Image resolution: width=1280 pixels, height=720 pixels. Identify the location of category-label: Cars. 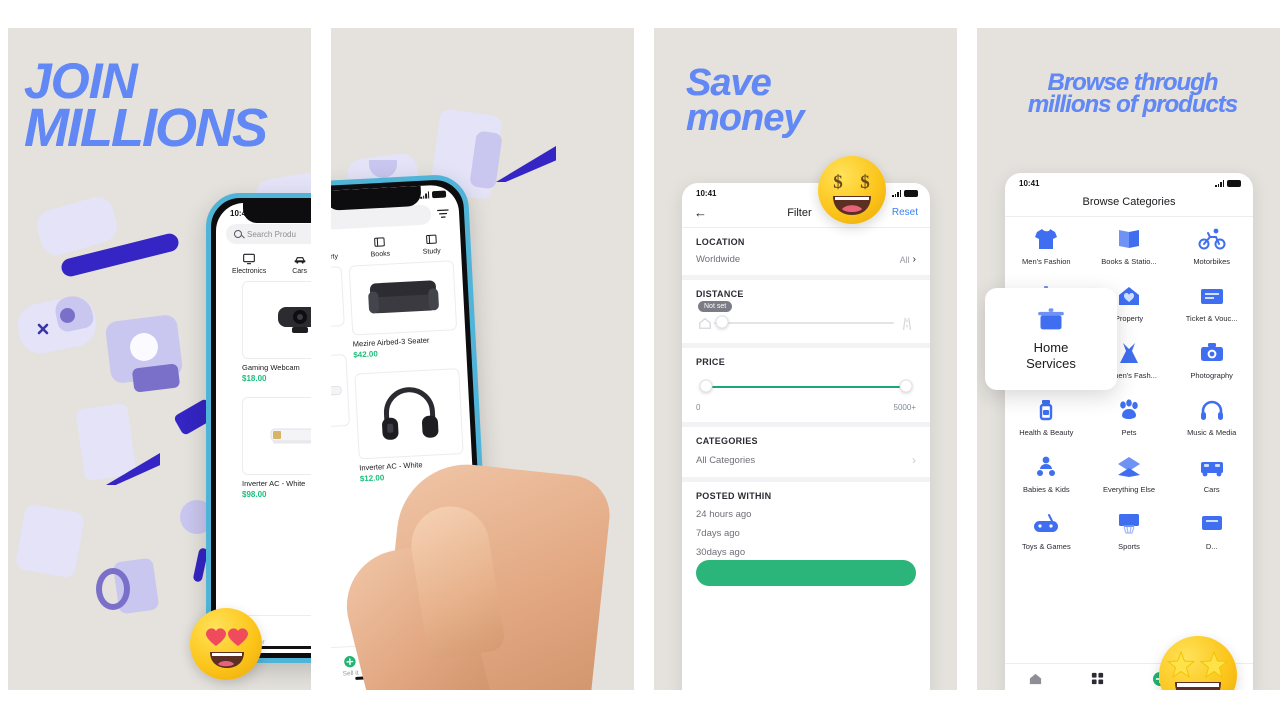
(1211, 489).